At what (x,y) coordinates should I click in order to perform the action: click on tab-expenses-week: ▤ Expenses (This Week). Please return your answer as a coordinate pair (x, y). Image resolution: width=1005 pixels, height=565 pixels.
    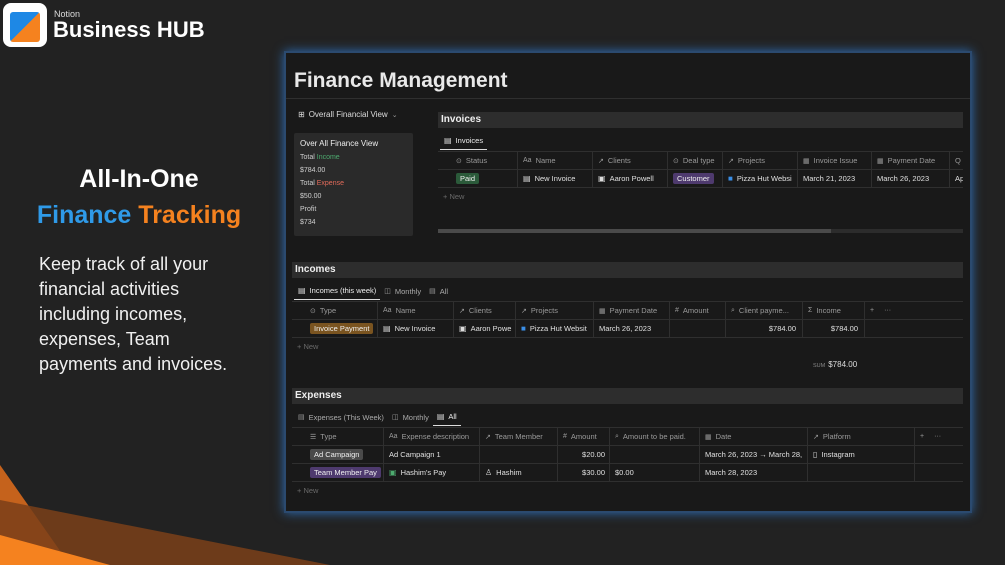
    Looking at the image, I should click on (341, 419).